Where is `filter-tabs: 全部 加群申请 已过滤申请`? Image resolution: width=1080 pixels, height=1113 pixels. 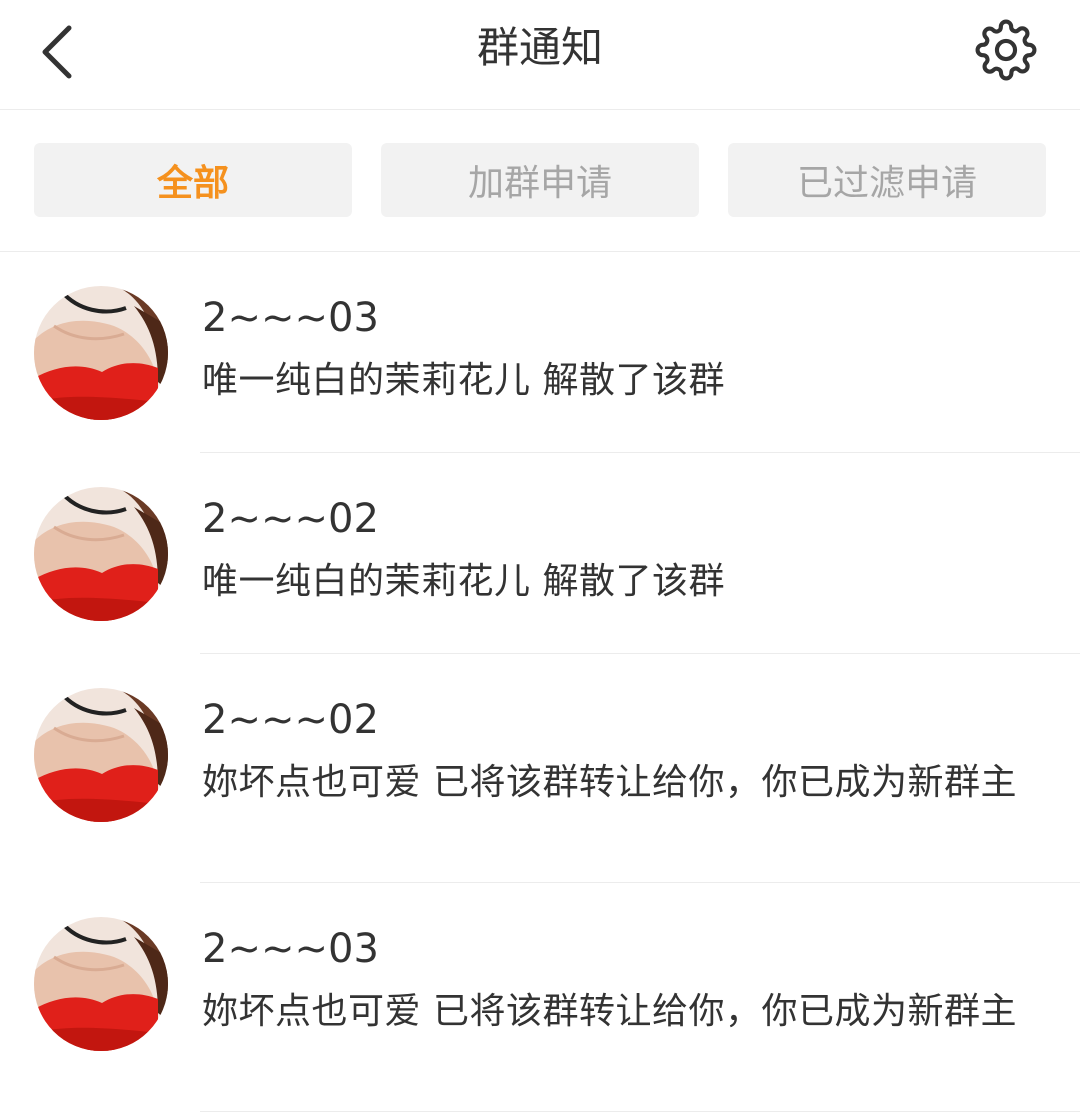
filter-tabs: 全部 加群申请 已过滤申请 is located at coordinates (540, 181).